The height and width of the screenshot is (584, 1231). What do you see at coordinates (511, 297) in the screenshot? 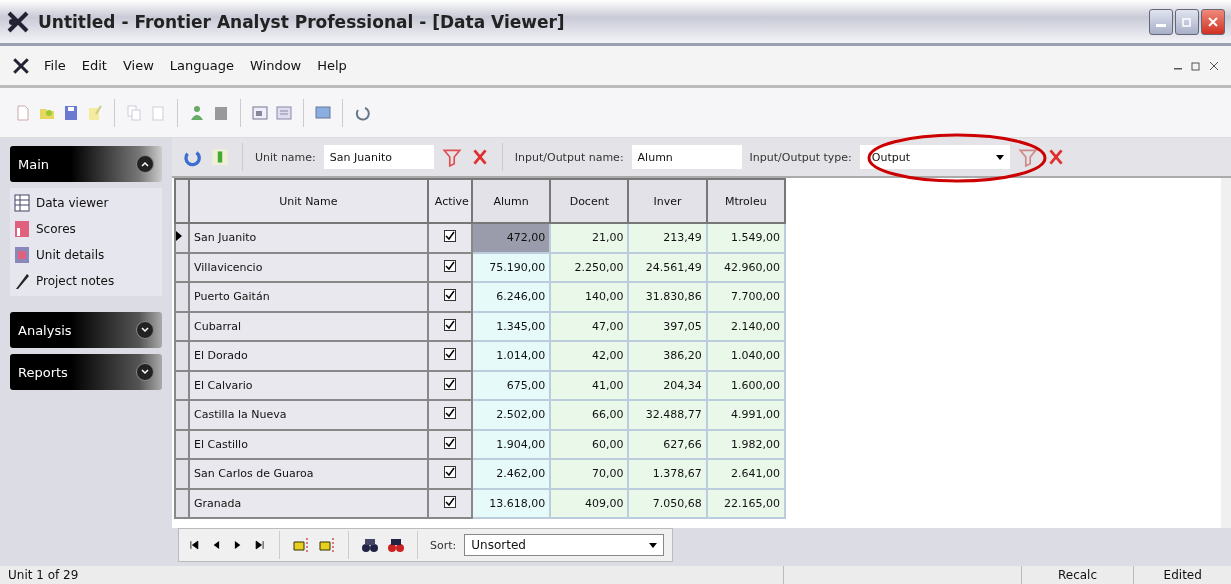
I see `table-cell: 6.246,00` at bounding box center [511, 297].